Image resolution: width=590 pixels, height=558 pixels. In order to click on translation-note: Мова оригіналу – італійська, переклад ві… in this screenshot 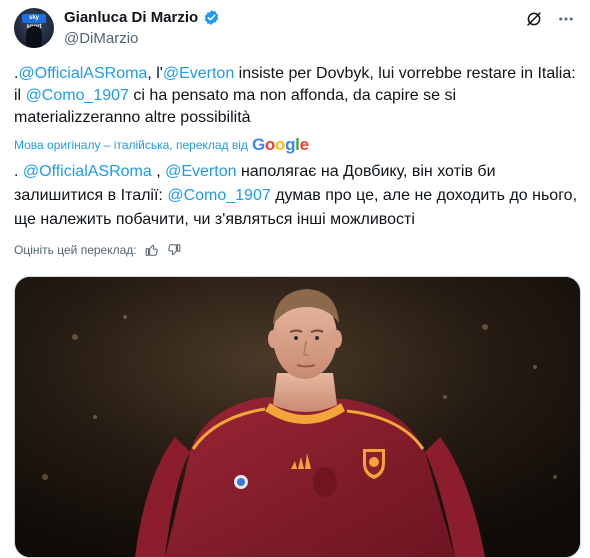, I will do `click(131, 145)`.